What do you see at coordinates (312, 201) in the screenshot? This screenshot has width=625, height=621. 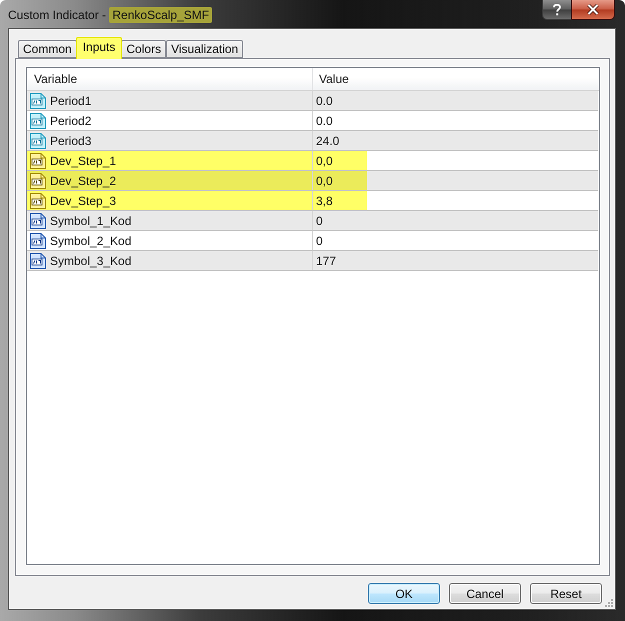 I see `table-row: Dev_Step_3 3,8` at bounding box center [312, 201].